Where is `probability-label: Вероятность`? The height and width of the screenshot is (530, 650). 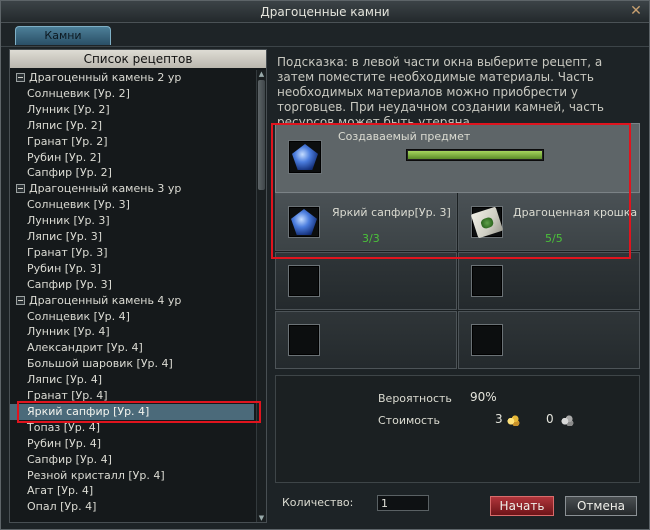
probability-label: Вероятность is located at coordinates (415, 398).